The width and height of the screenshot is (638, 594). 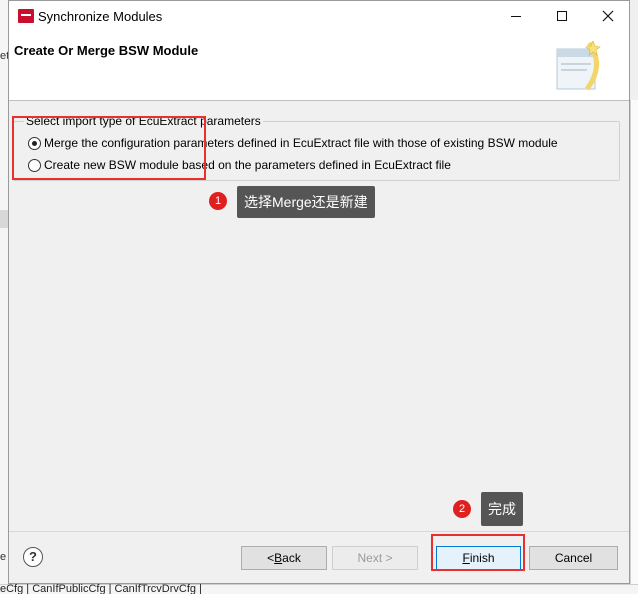 I want to click on help-icon: ?, so click(x=33, y=557).